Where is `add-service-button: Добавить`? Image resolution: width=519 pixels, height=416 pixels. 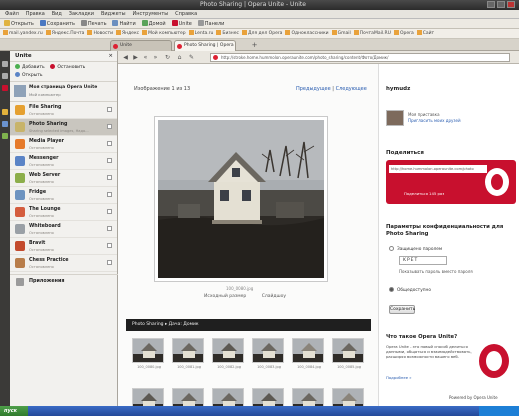 add-service-button: Добавить is located at coordinates (30, 67).